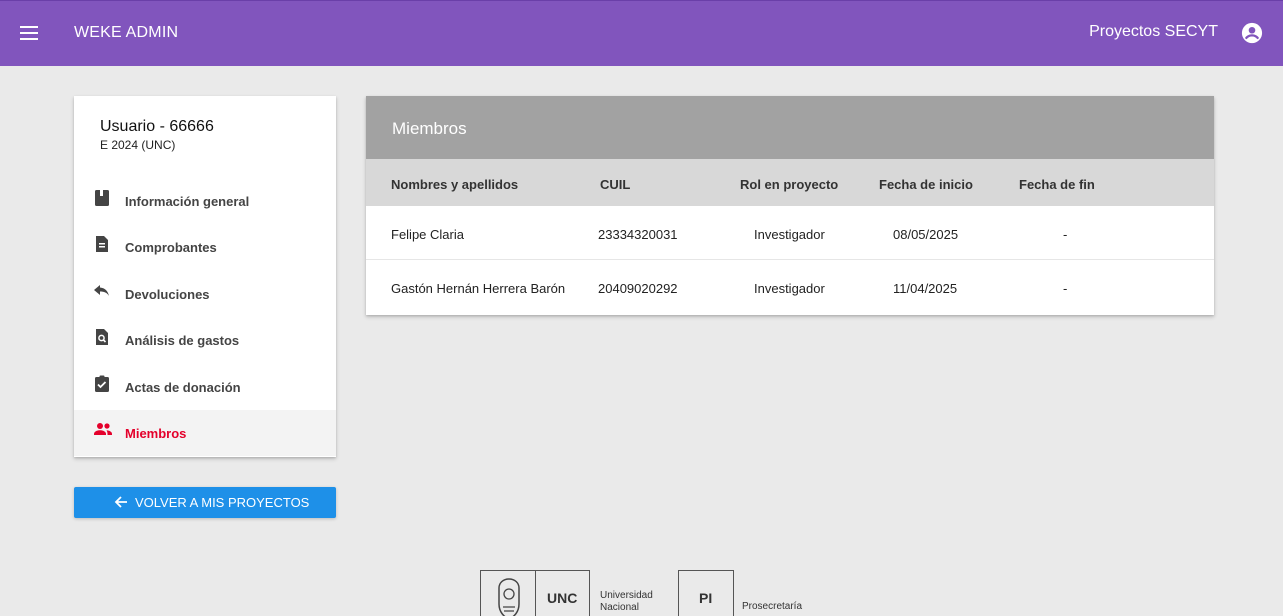  Describe the element at coordinates (138, 145) in the screenshot. I see `user-subtitle: E 2024 (UNC)` at that location.